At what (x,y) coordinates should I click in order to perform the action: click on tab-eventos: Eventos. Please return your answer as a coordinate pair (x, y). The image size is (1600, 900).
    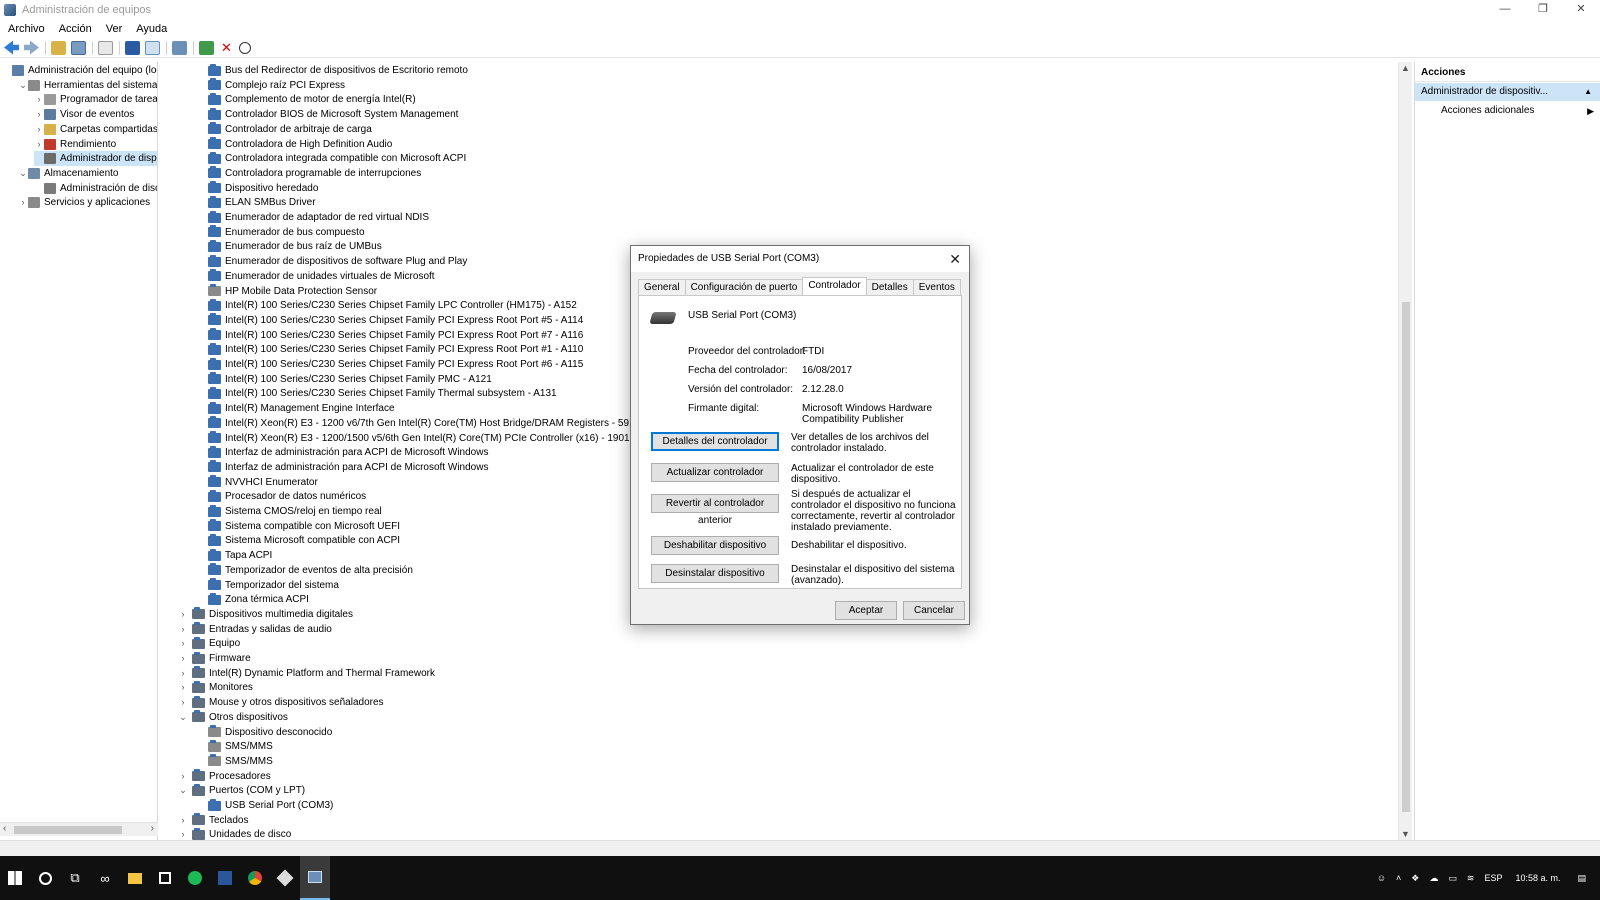
    Looking at the image, I should click on (936, 287).